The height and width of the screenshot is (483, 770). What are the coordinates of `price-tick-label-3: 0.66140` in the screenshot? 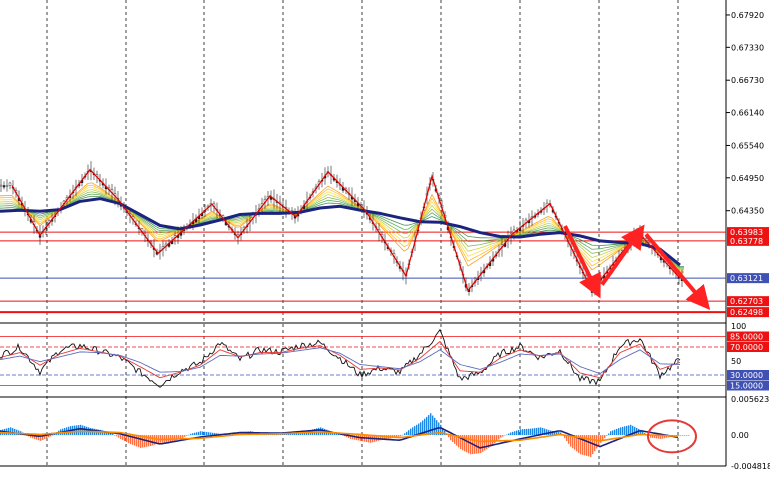 It's located at (747, 113).